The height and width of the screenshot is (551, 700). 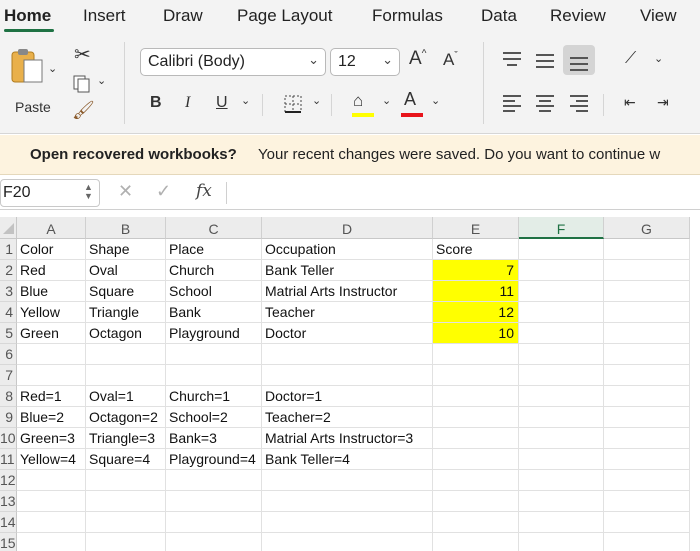 I want to click on confirm-icon: ✓, so click(x=163, y=191).